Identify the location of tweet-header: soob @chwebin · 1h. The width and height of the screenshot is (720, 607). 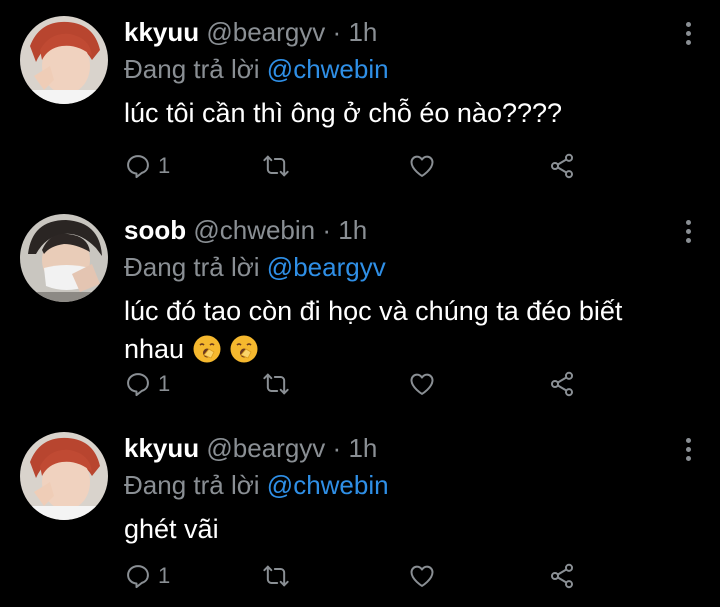
(245, 230).